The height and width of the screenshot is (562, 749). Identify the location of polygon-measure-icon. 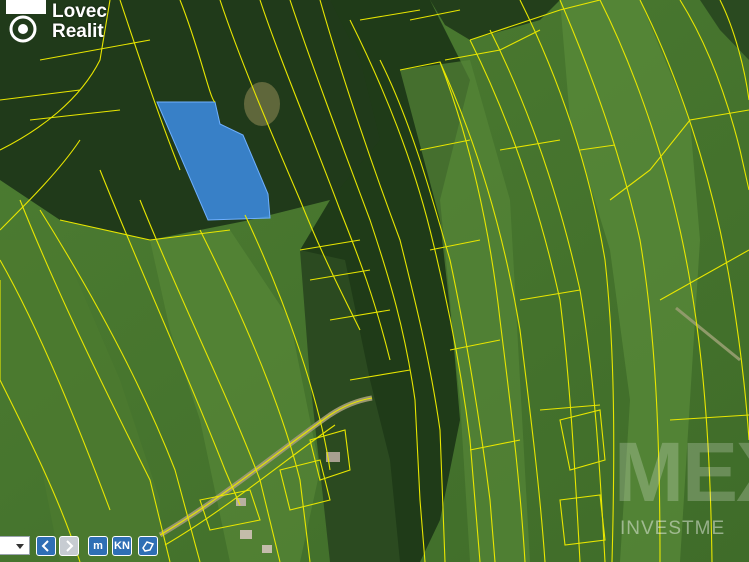
(148, 546).